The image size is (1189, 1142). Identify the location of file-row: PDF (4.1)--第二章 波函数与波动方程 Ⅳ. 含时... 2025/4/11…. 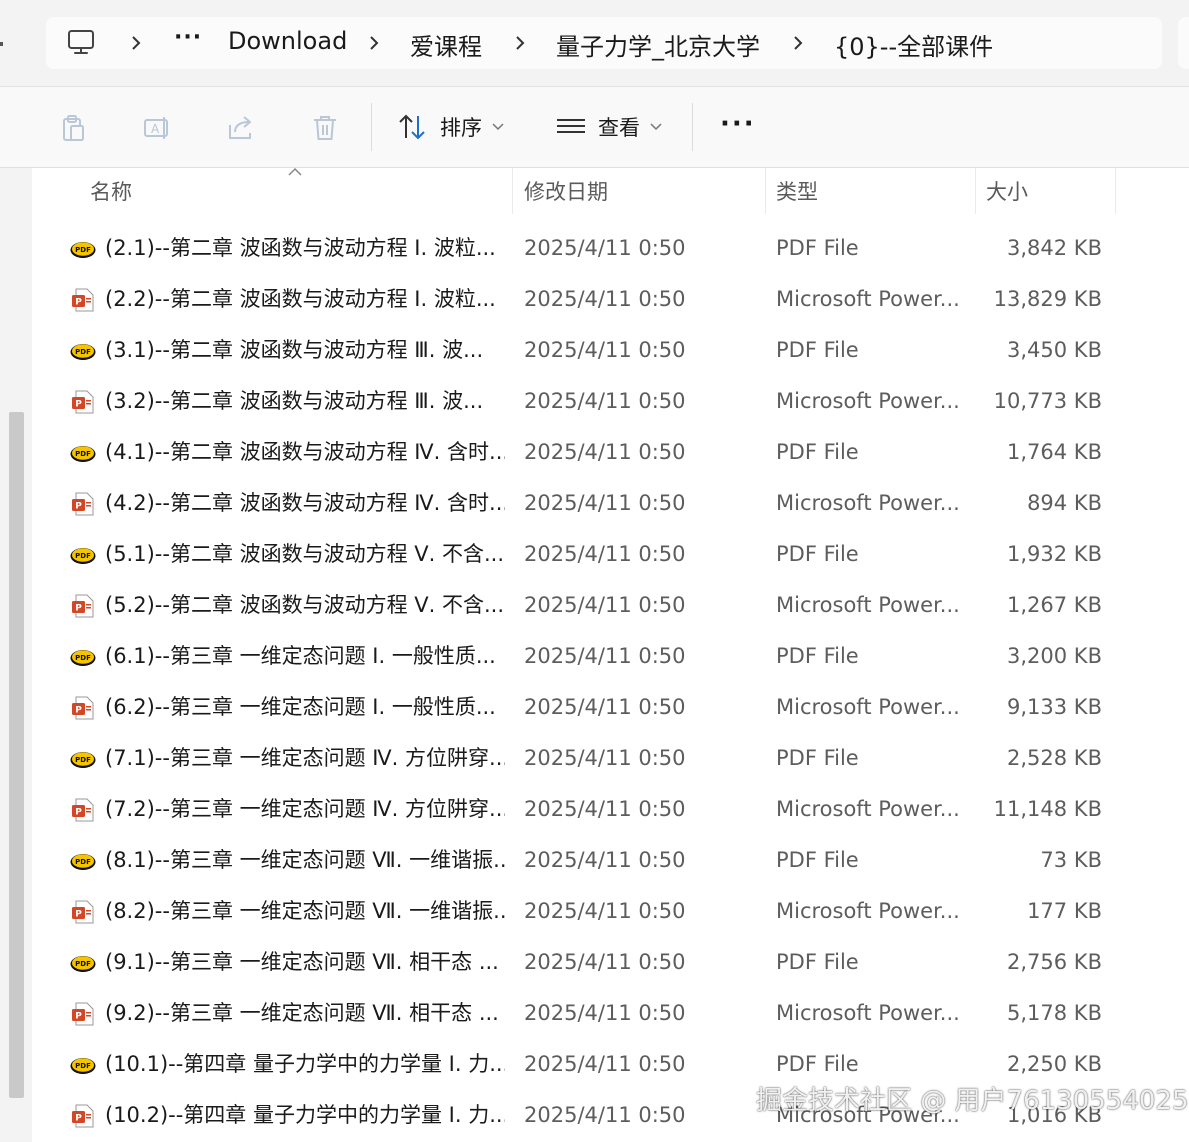
(610, 452).